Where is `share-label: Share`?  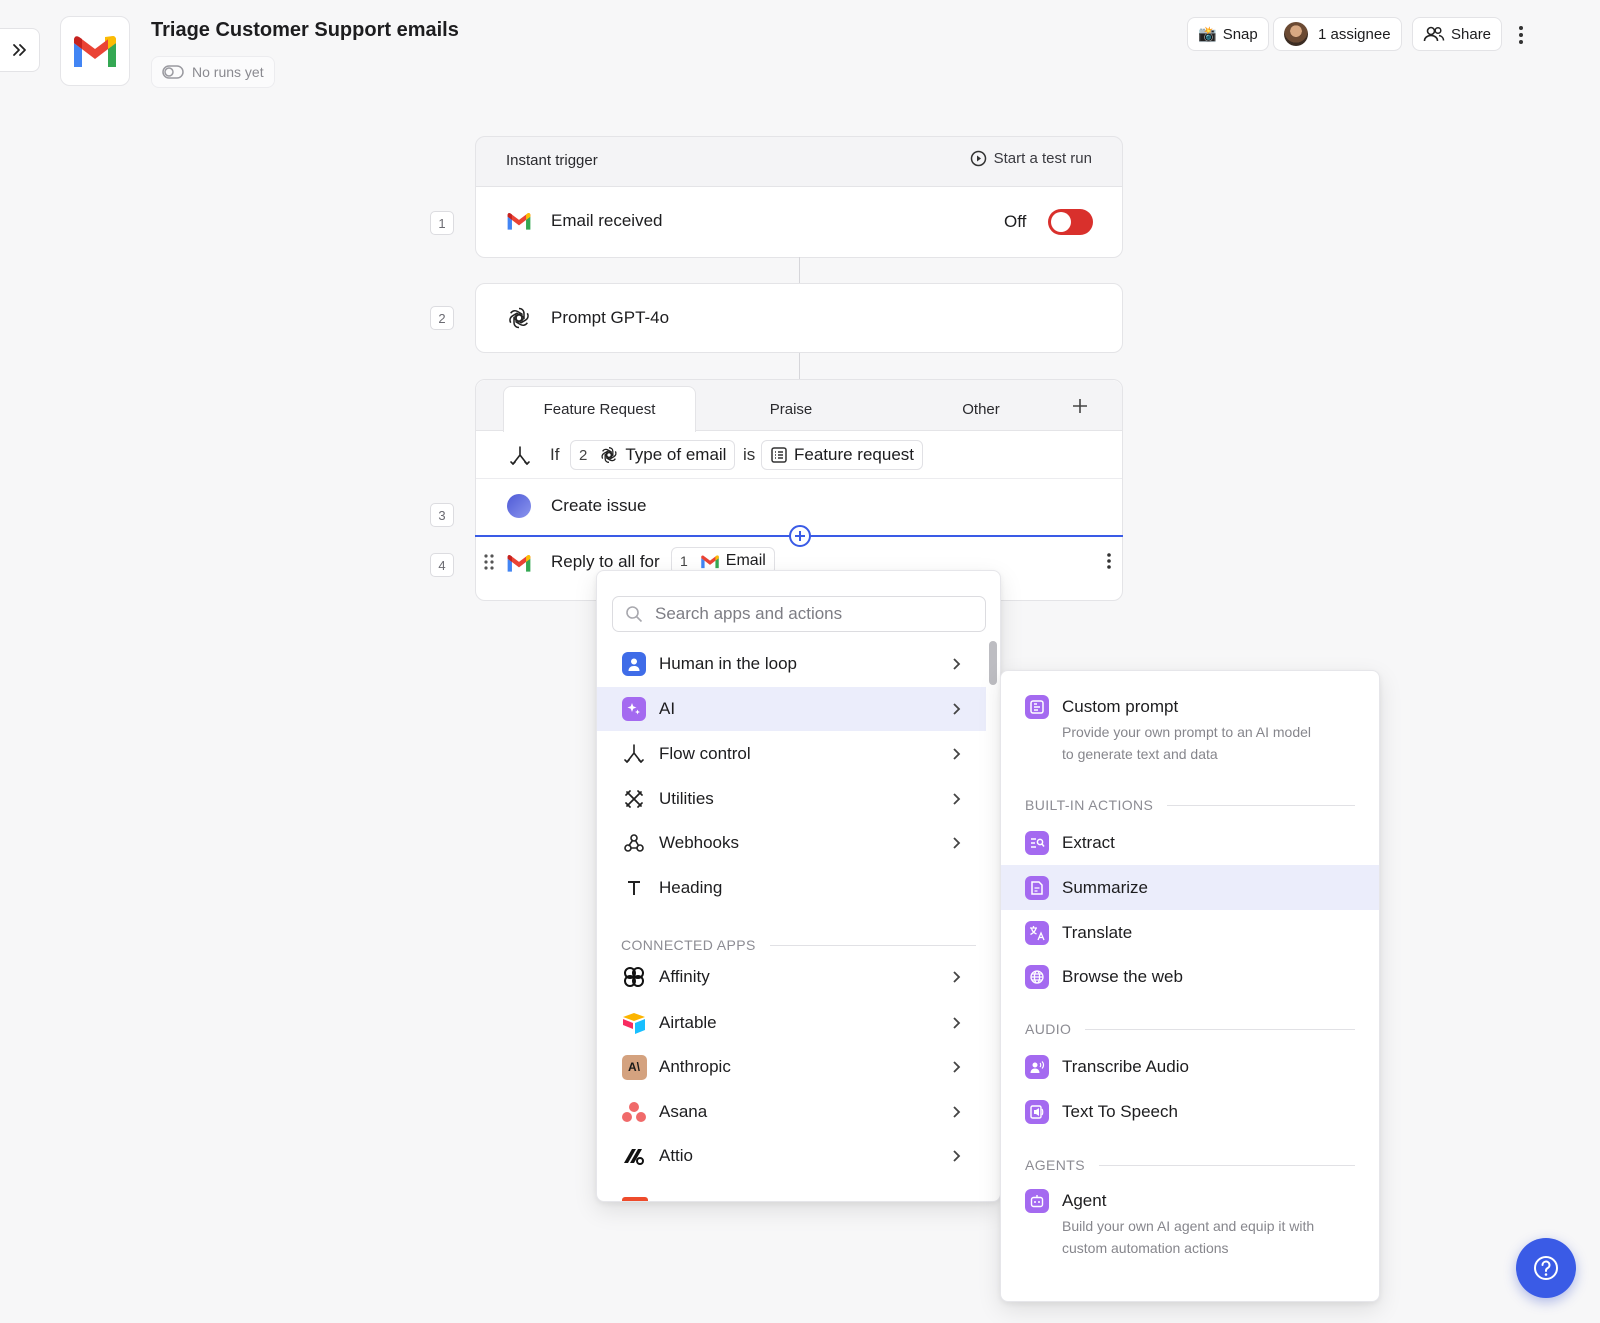
share-label: Share is located at coordinates (1471, 34).